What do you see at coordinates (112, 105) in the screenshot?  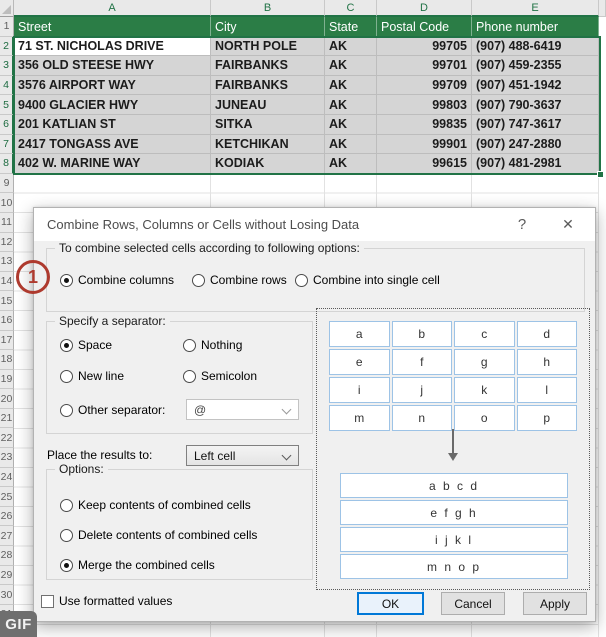 I see `cell-A5: 9400 GLACIER HWY` at bounding box center [112, 105].